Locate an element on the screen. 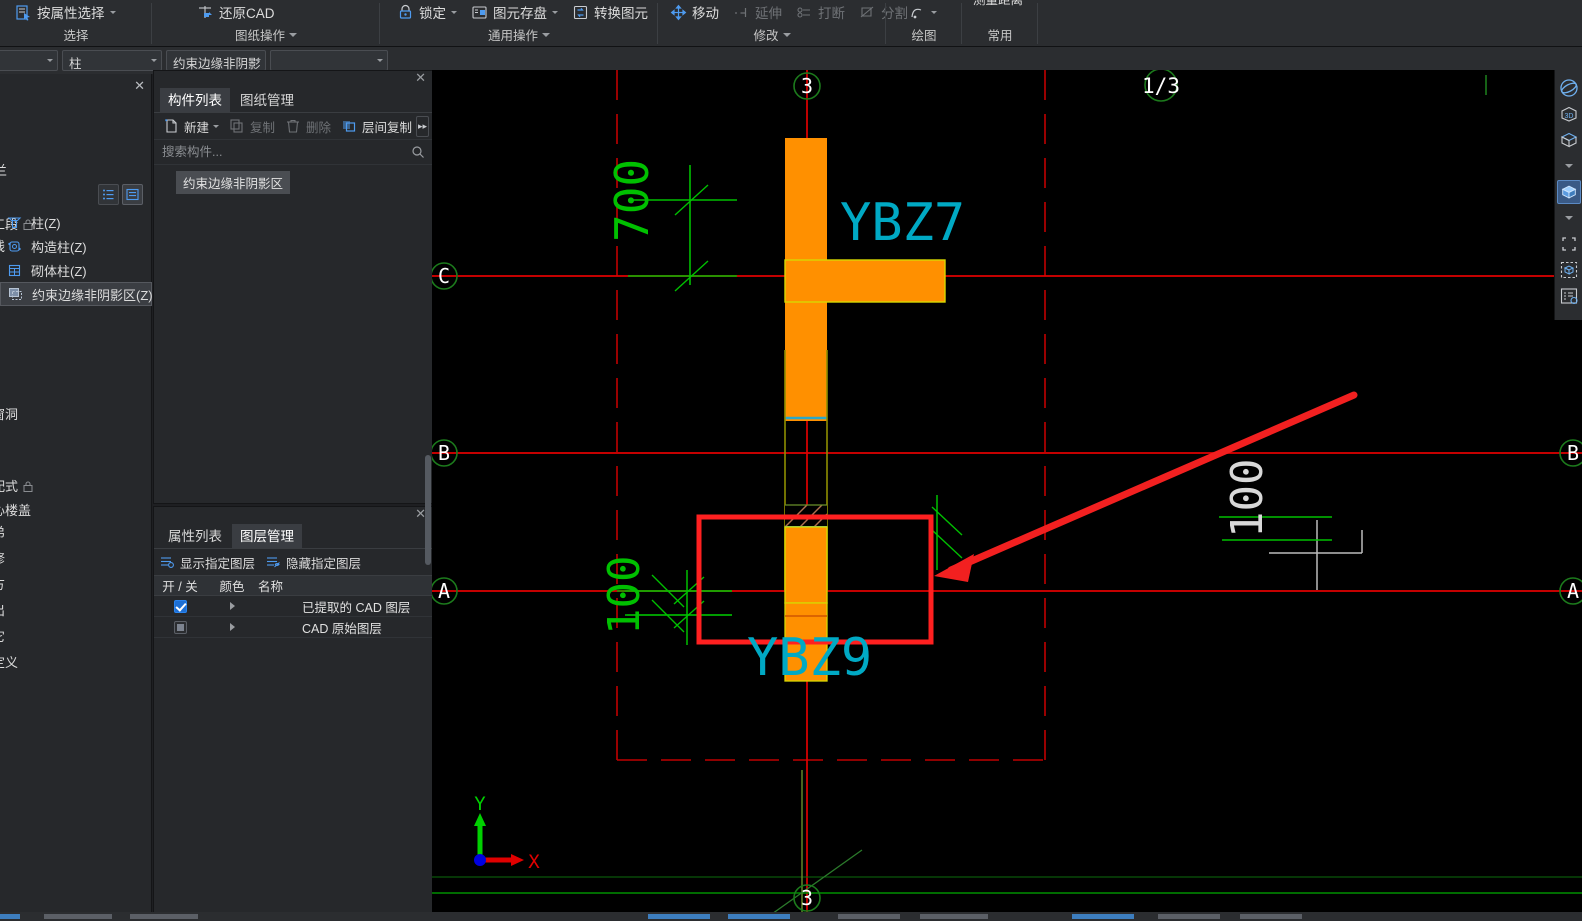  panel-scrollbar-thumb is located at coordinates (428, 510).